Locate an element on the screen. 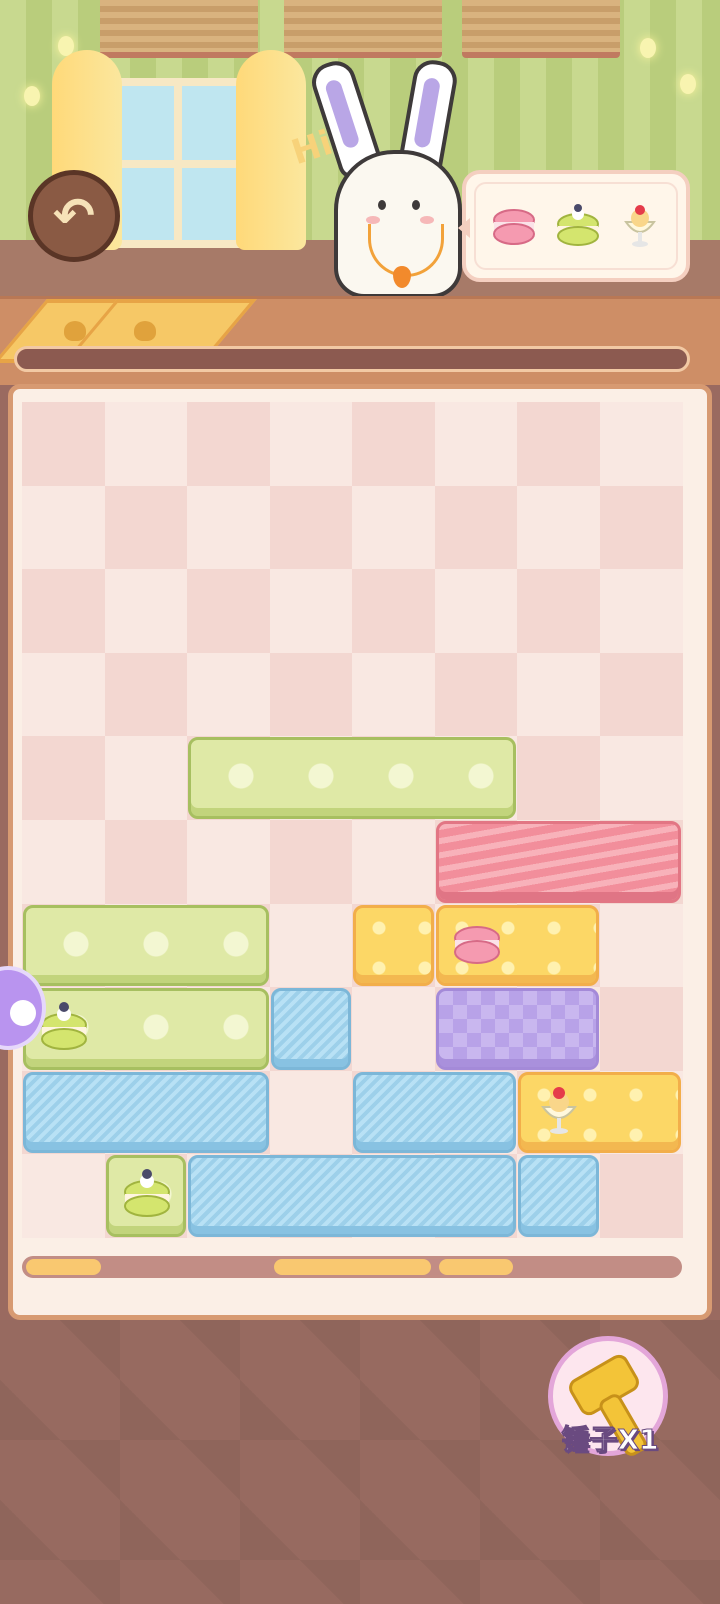 The height and width of the screenshot is (1604, 720). carrot-icon is located at coordinates (402, 277).